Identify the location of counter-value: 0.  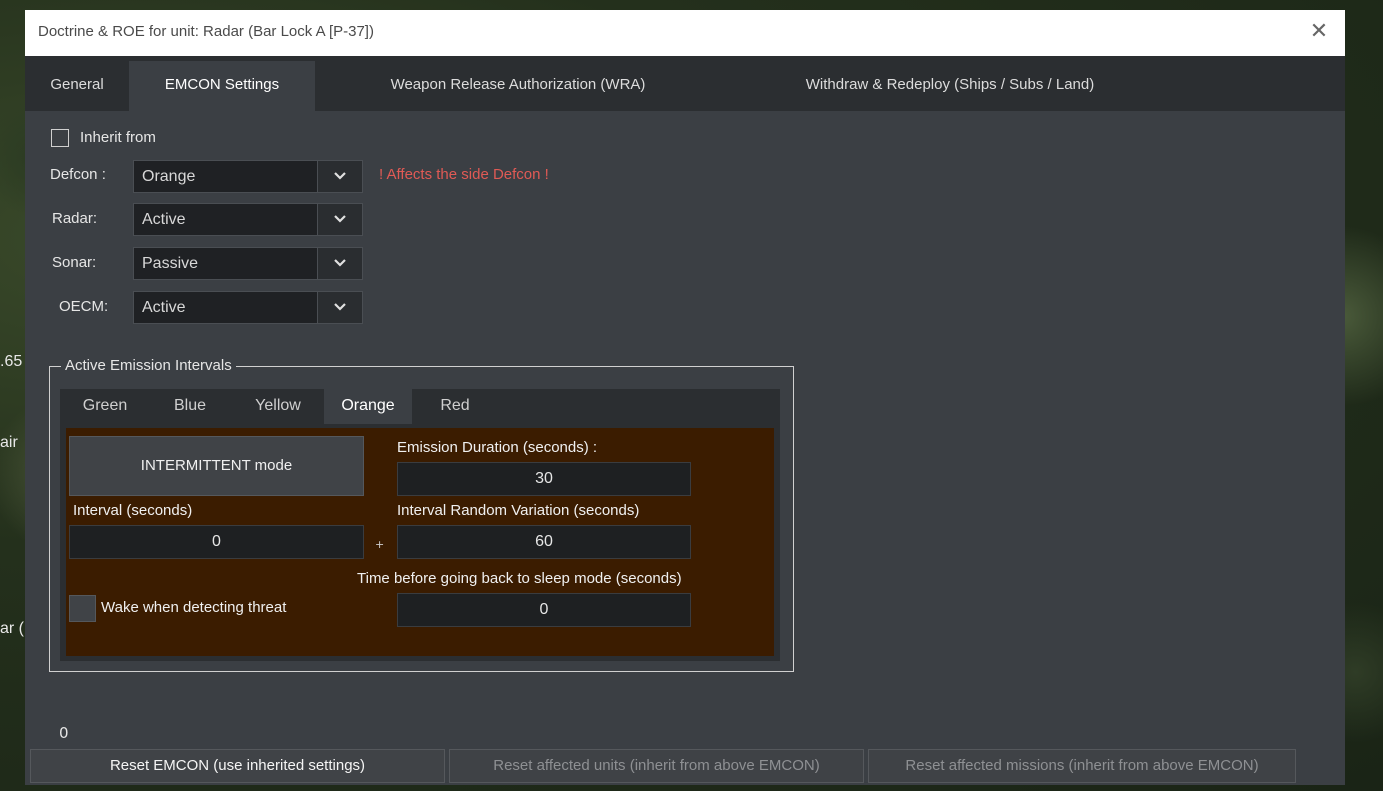
(64, 733).